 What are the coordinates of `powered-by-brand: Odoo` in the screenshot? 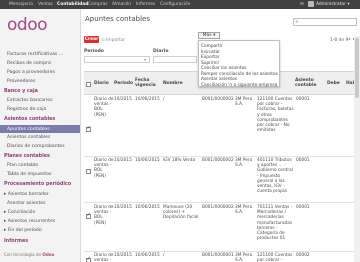 It's located at (48, 254).